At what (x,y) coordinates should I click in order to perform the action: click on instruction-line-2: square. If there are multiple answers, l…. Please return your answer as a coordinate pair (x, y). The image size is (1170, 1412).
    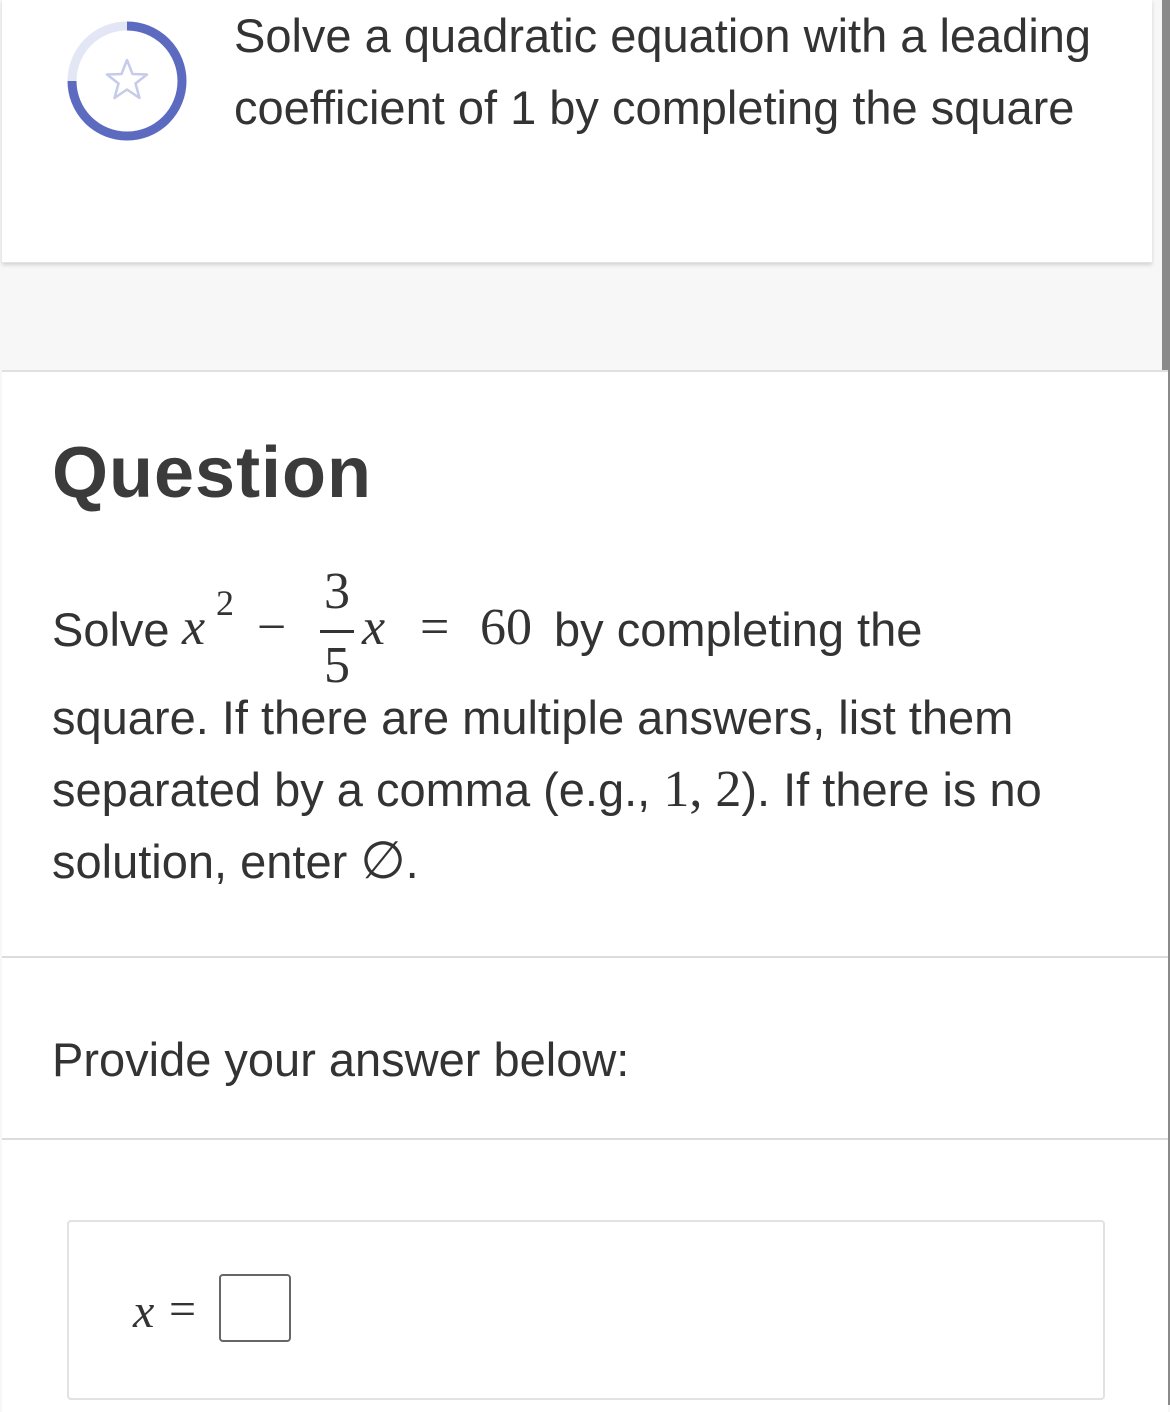
    Looking at the image, I should click on (533, 717).